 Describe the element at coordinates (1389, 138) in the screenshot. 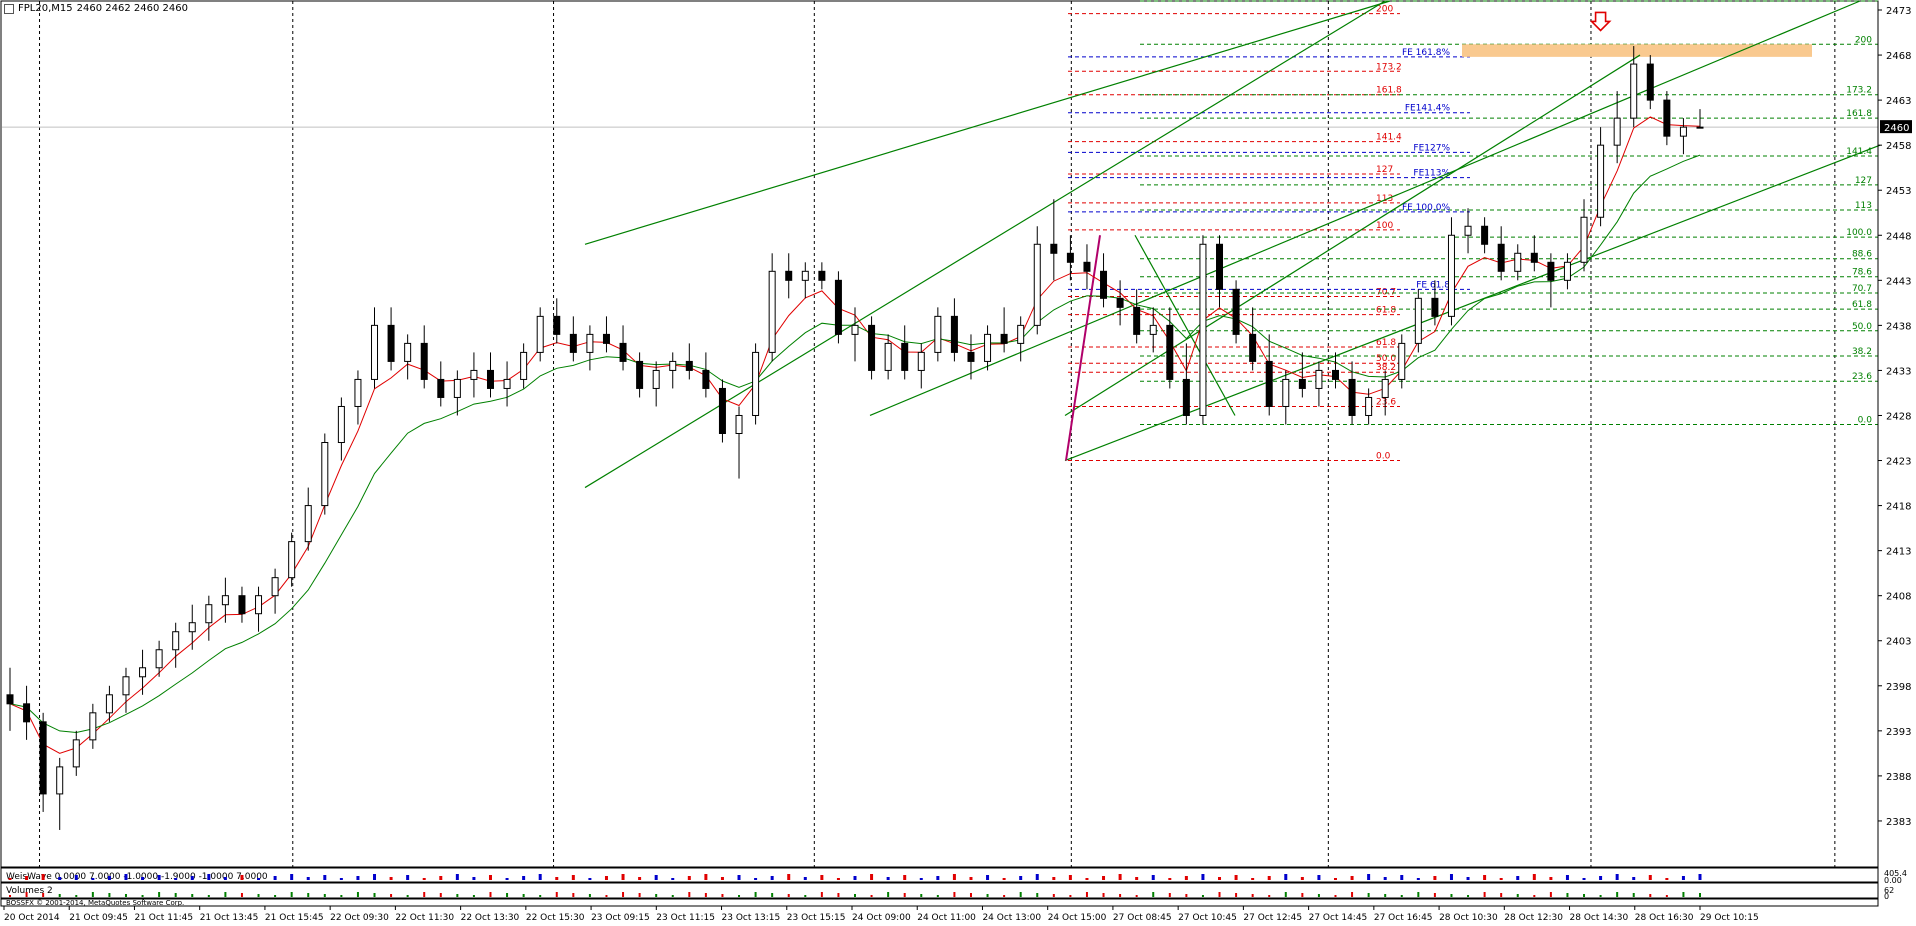

I see `fib-red-label: 141.4` at that location.